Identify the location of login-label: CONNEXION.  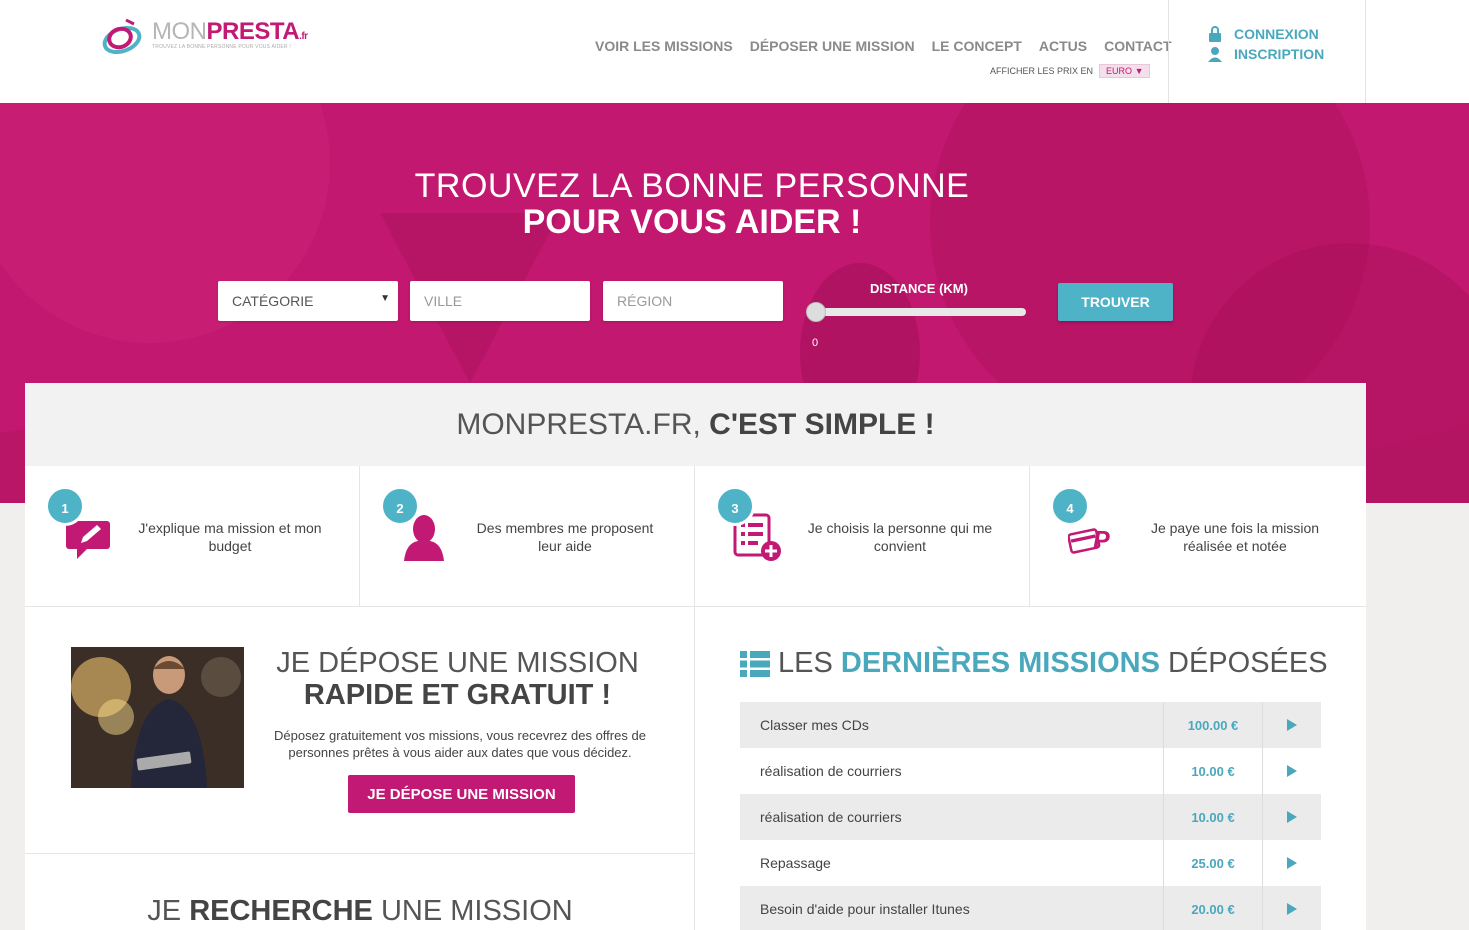
(1276, 34).